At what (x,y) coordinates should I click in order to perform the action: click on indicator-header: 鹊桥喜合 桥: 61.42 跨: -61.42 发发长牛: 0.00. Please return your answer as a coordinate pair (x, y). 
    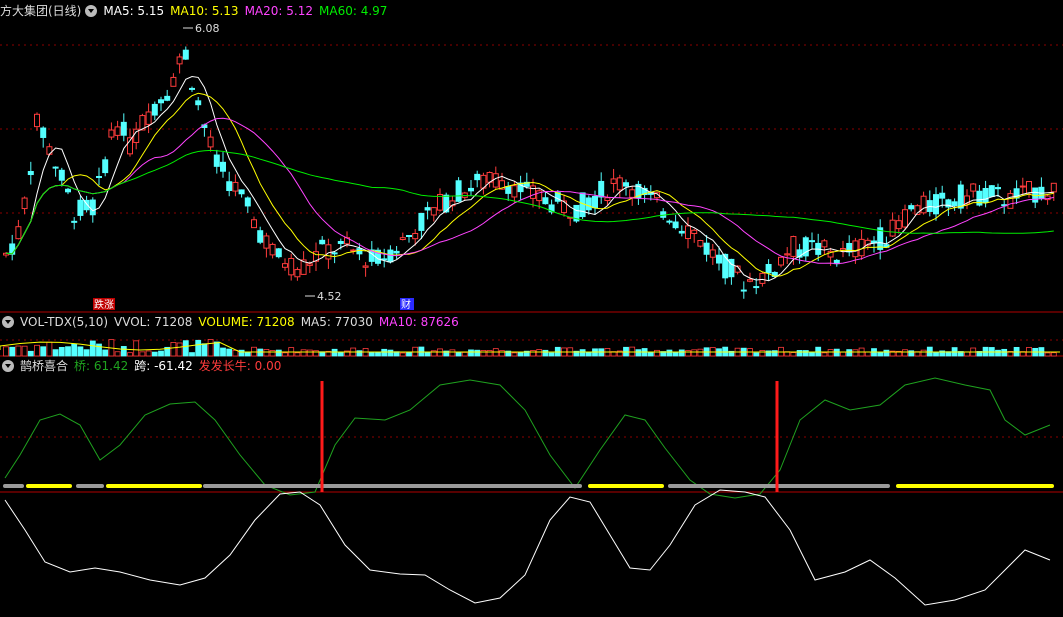
    Looking at the image, I should click on (143, 366).